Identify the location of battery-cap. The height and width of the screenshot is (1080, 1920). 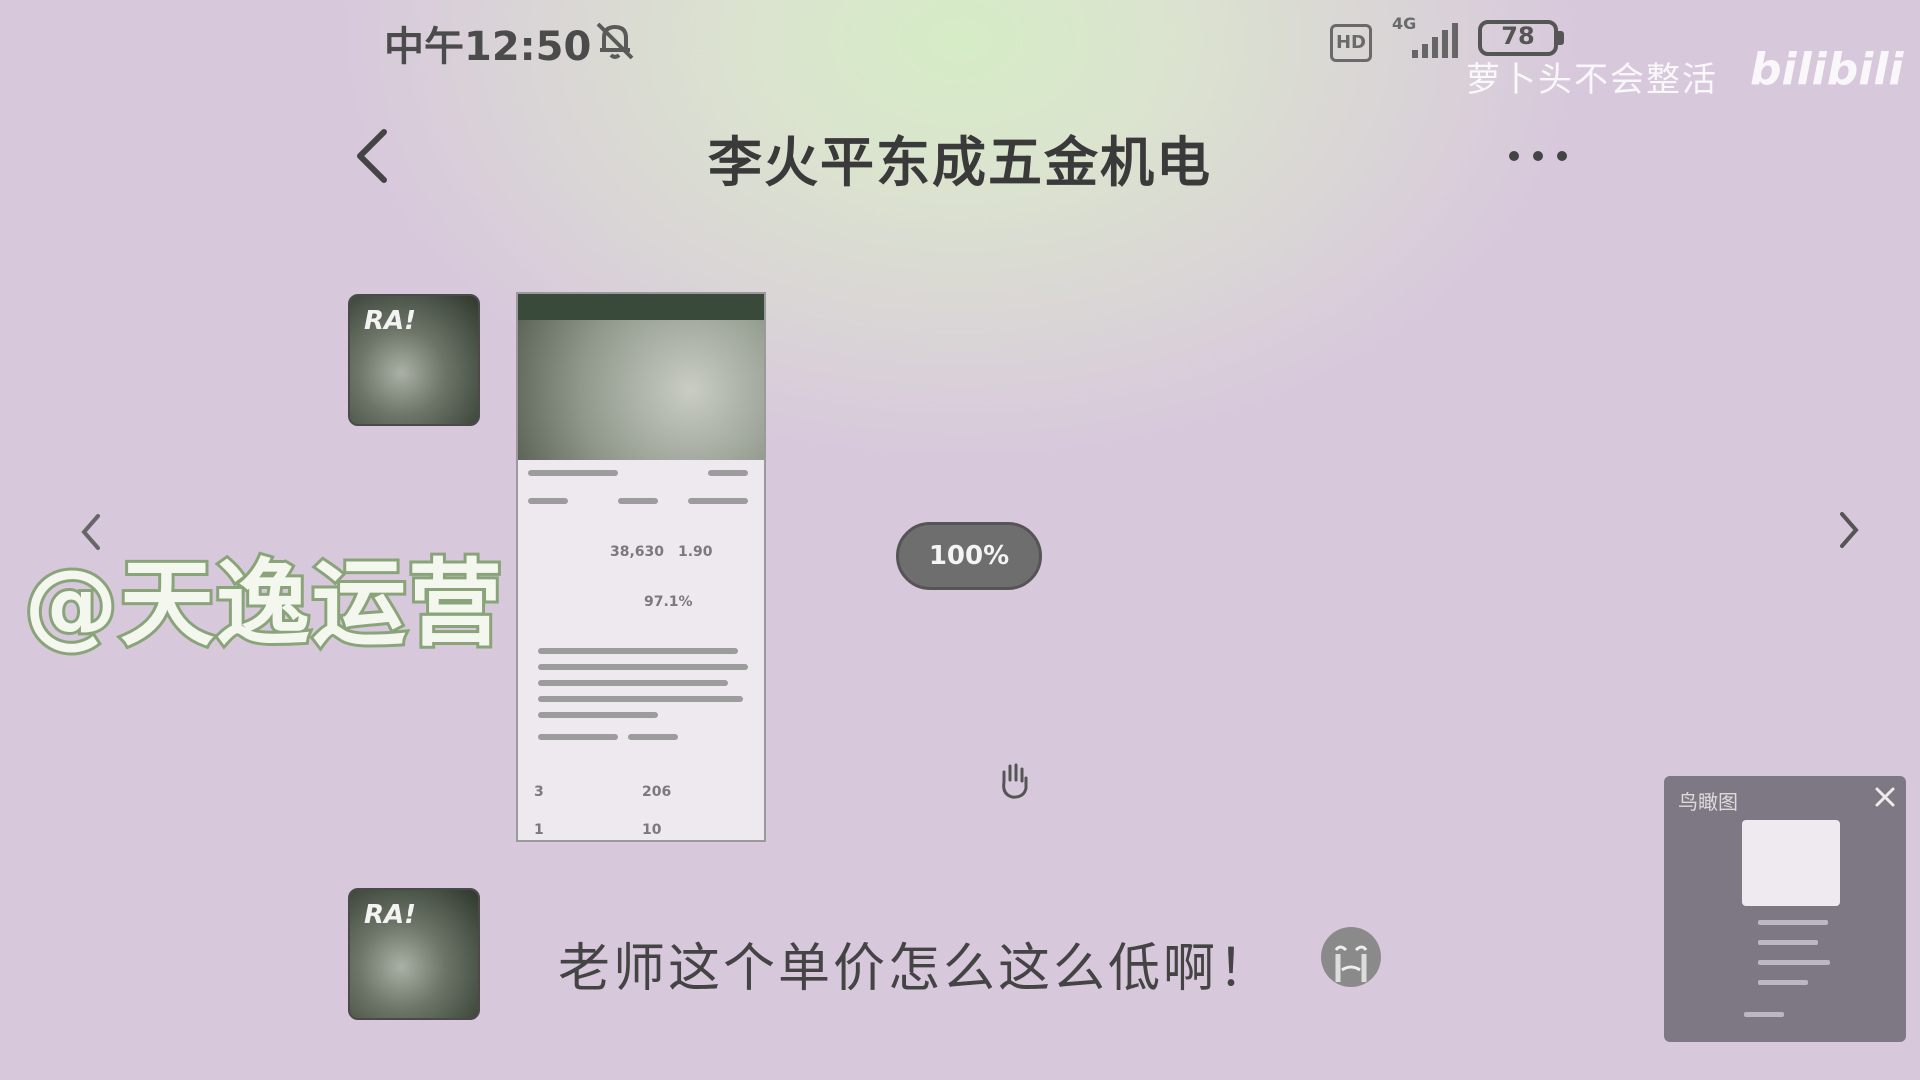
(1561, 38).